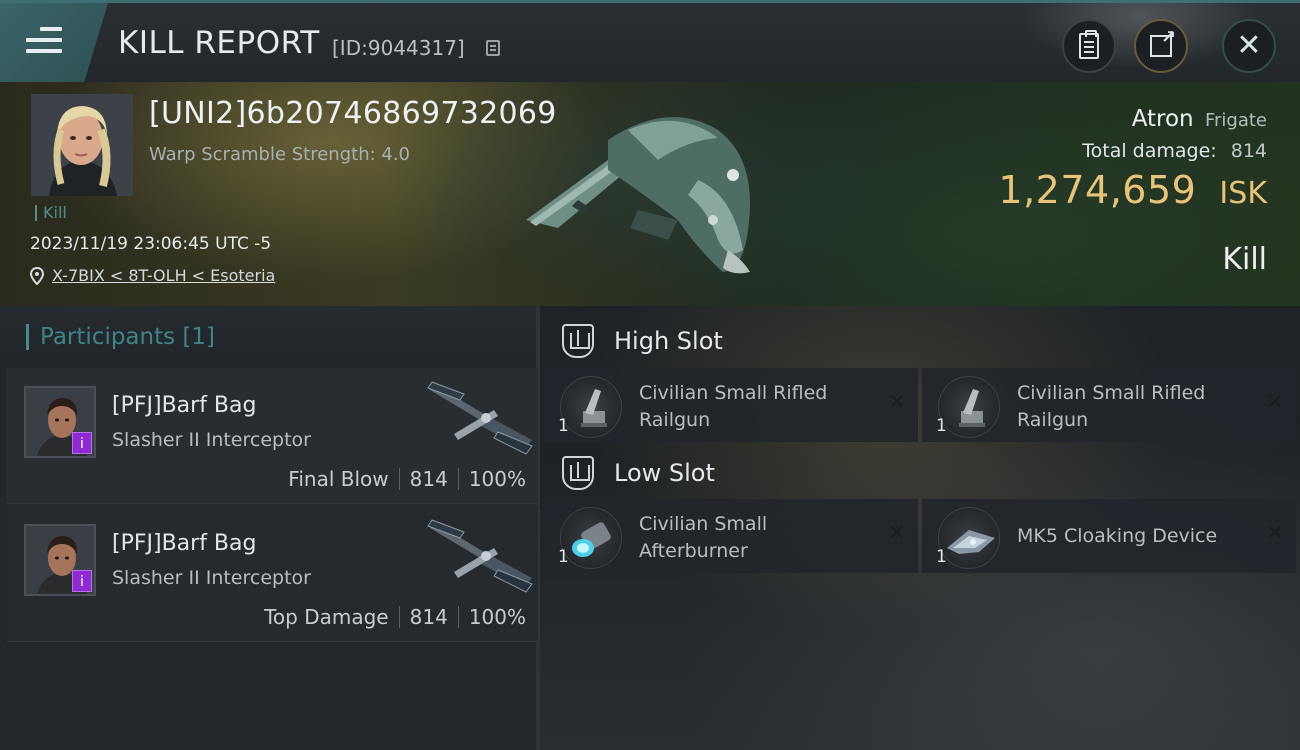  I want to click on victim-ship-image, so click(648, 190).